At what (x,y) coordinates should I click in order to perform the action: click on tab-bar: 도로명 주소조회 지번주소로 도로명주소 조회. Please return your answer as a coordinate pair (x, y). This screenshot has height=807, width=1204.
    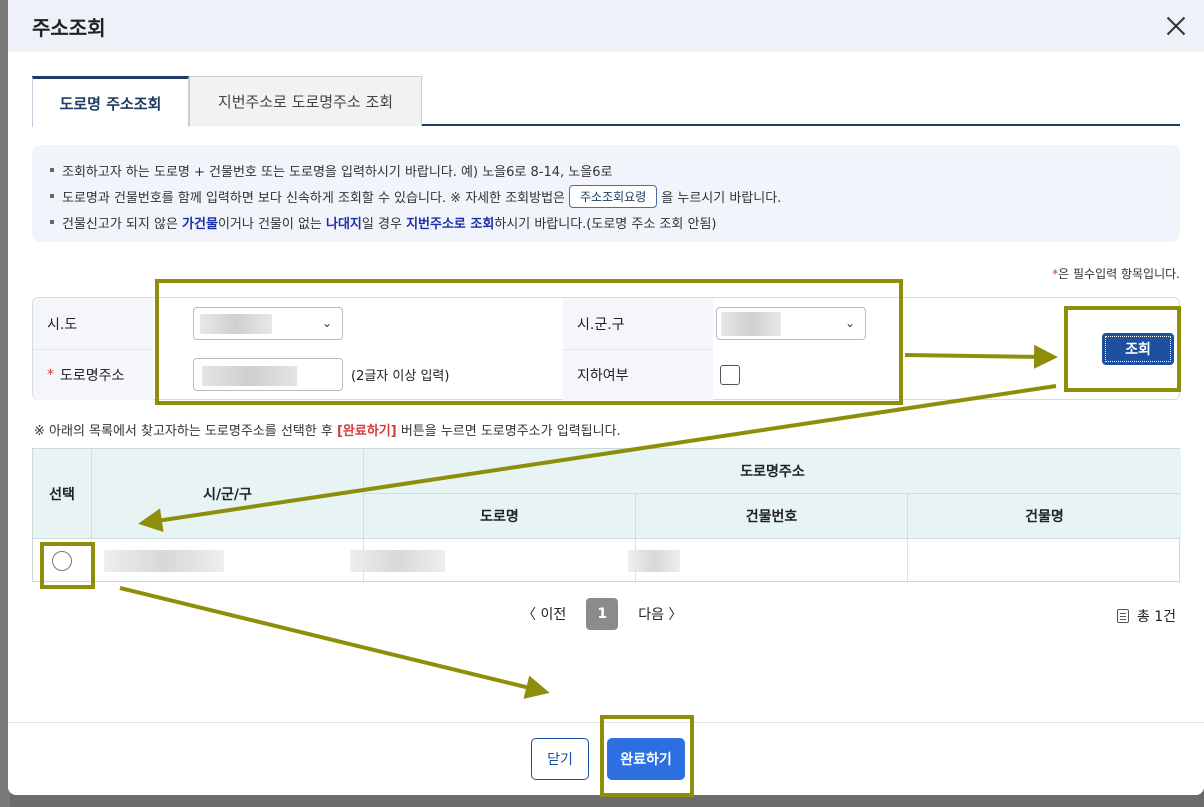
    Looking at the image, I should click on (606, 101).